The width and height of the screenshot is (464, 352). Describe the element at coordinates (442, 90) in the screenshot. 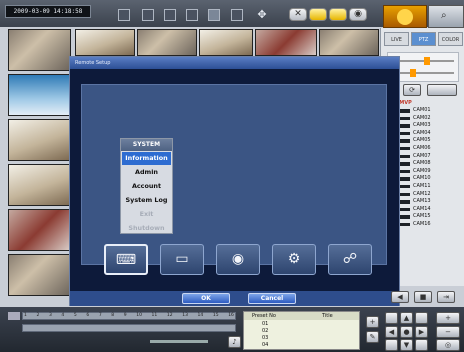

I see `record-list-button` at that location.